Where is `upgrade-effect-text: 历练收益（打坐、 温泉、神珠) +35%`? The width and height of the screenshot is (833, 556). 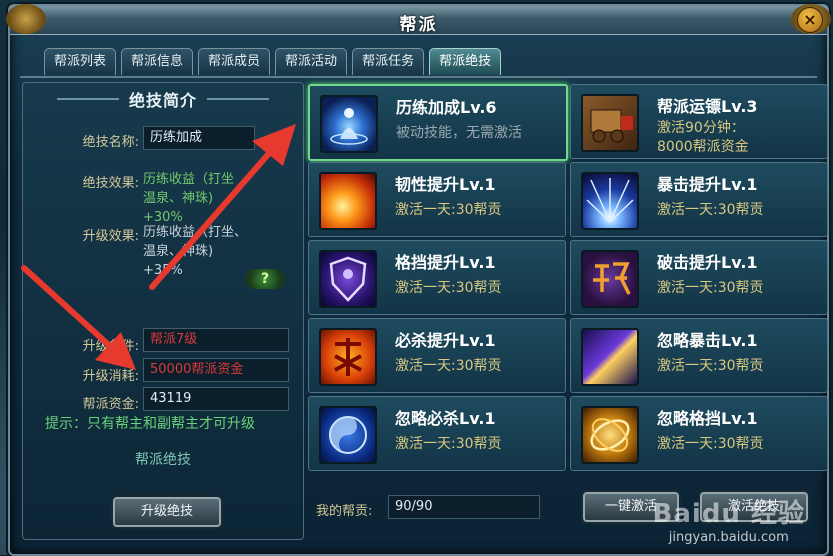 upgrade-effect-text: 历练收益（打坐、 温泉、神珠) +35% is located at coordinates (195, 251).